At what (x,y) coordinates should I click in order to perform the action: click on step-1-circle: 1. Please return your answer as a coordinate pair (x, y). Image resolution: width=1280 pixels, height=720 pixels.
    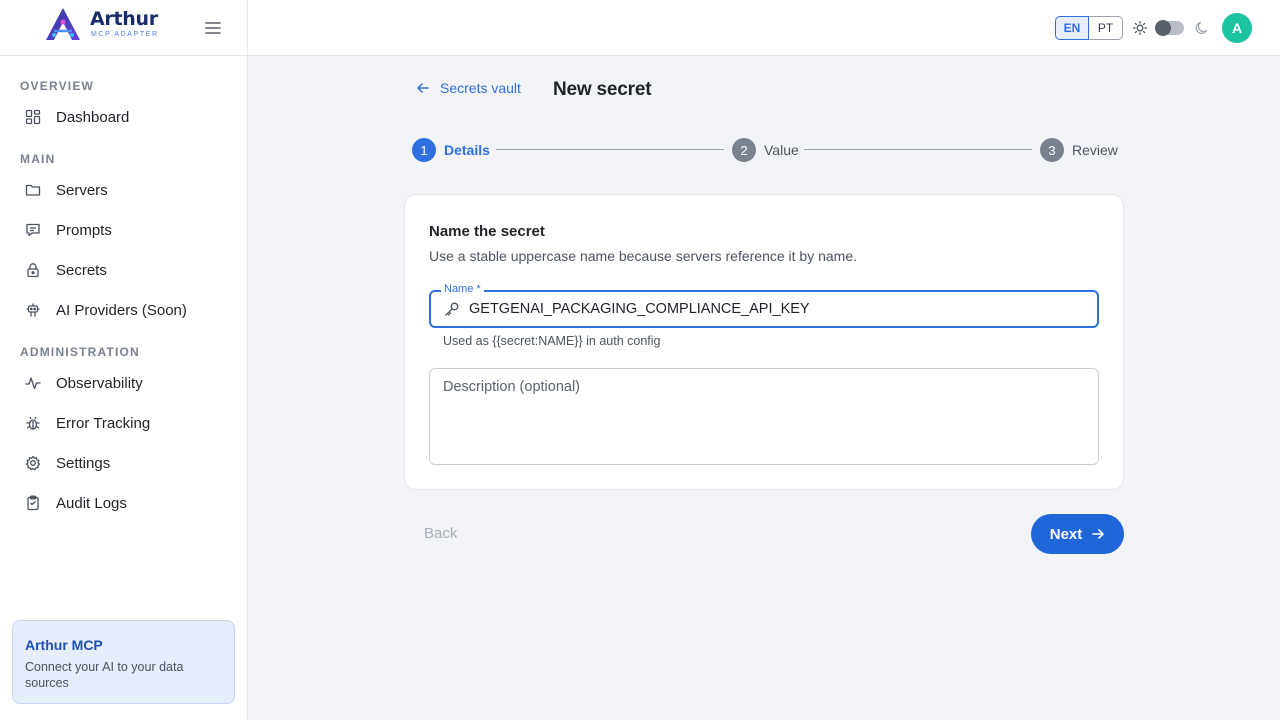
    Looking at the image, I should click on (424, 150).